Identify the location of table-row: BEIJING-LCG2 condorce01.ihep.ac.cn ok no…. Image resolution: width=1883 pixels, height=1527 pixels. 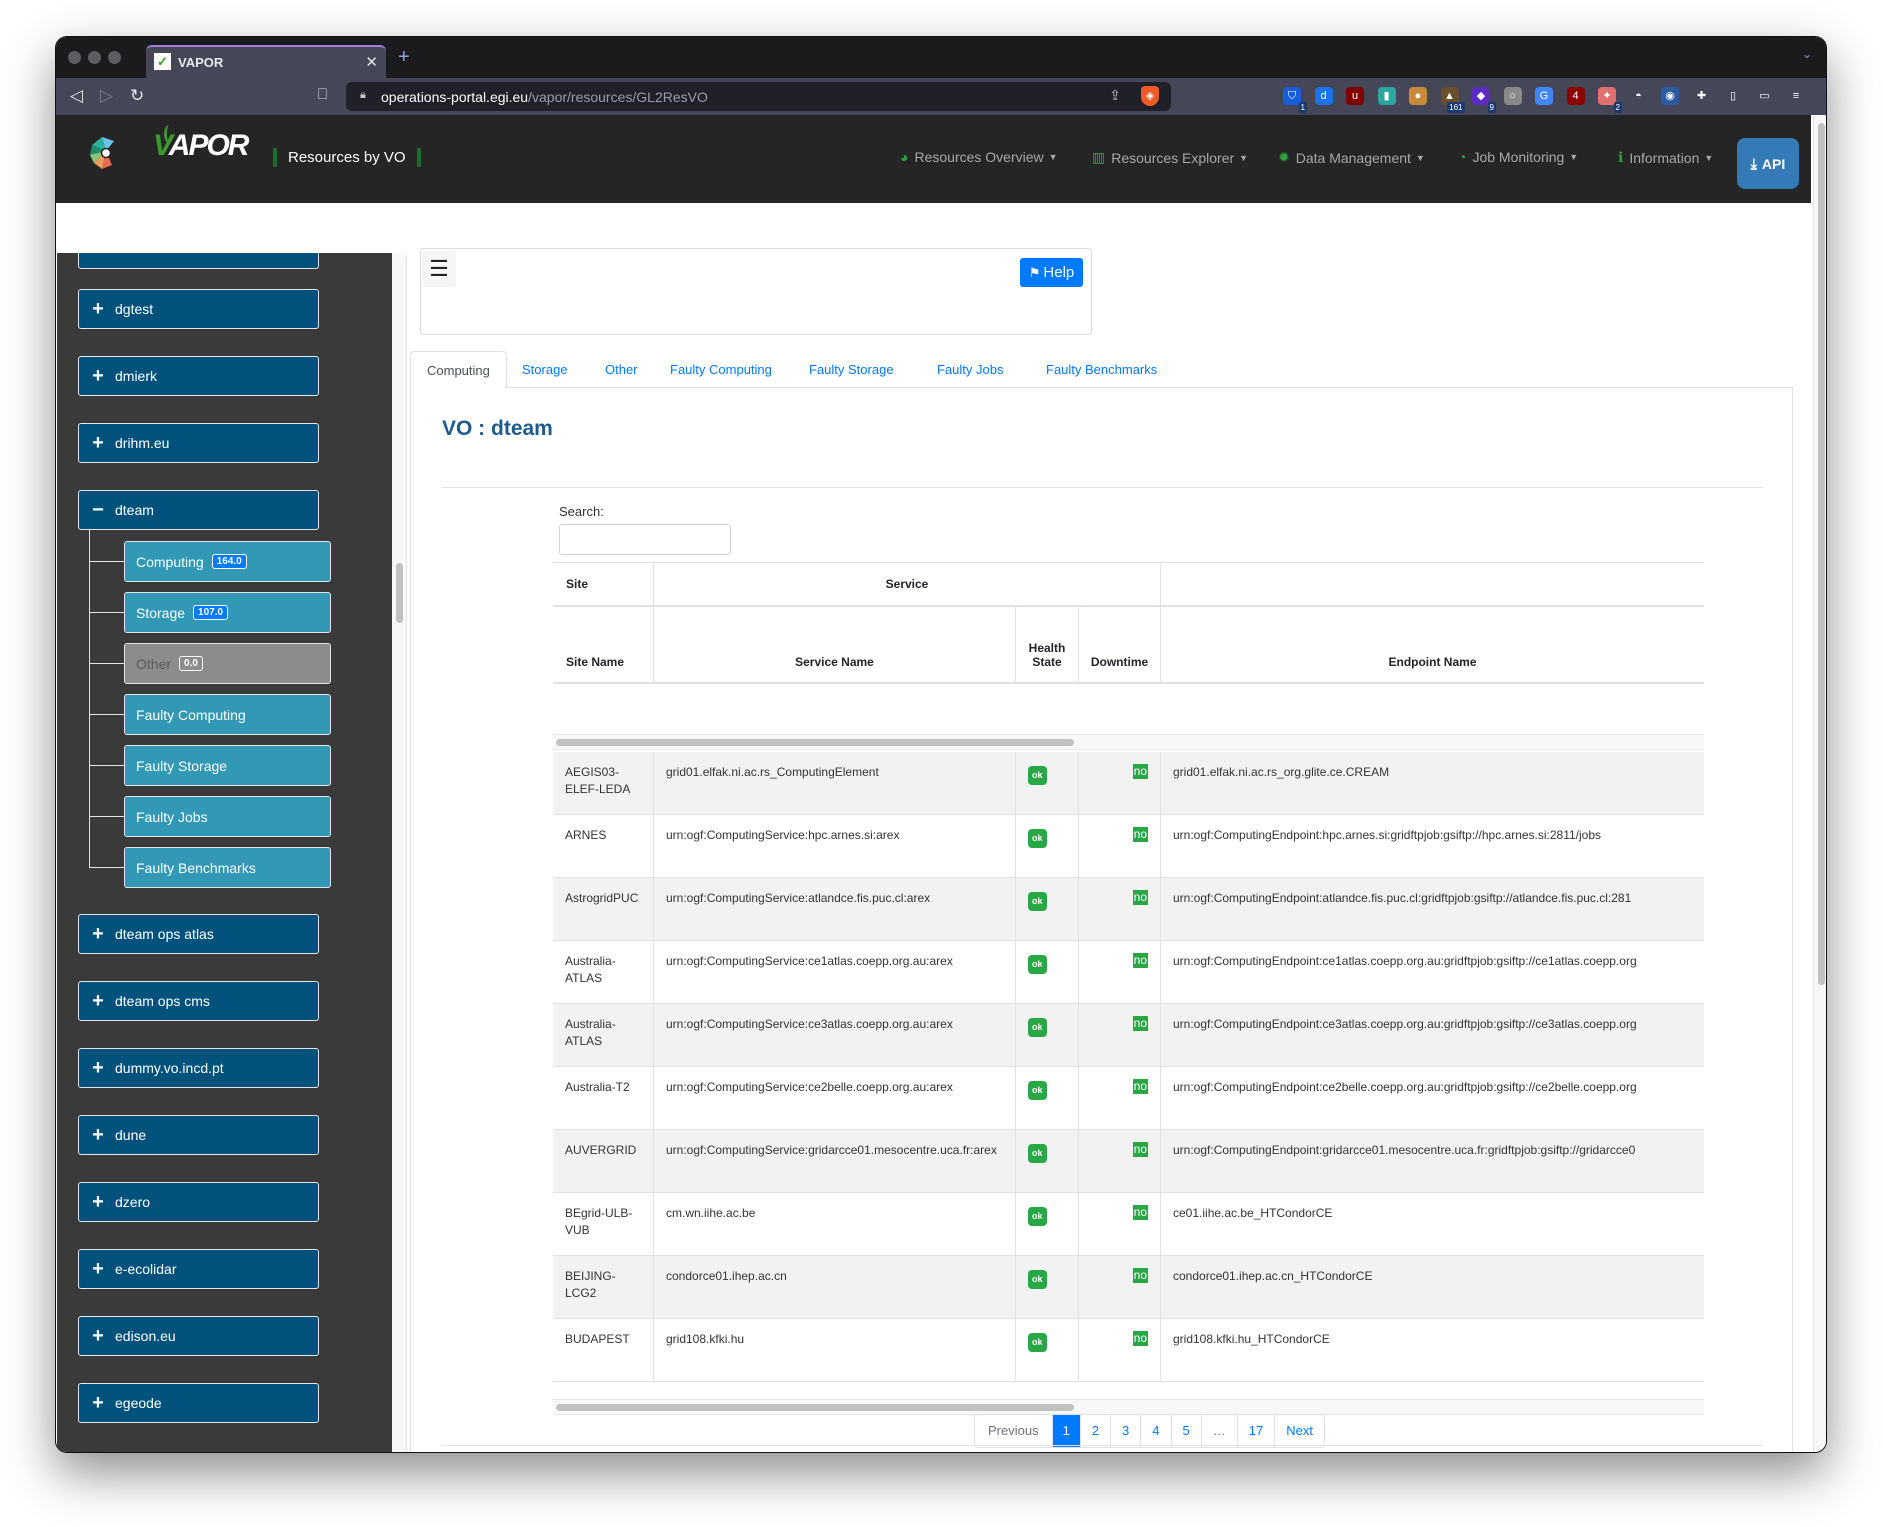
(1128, 1287).